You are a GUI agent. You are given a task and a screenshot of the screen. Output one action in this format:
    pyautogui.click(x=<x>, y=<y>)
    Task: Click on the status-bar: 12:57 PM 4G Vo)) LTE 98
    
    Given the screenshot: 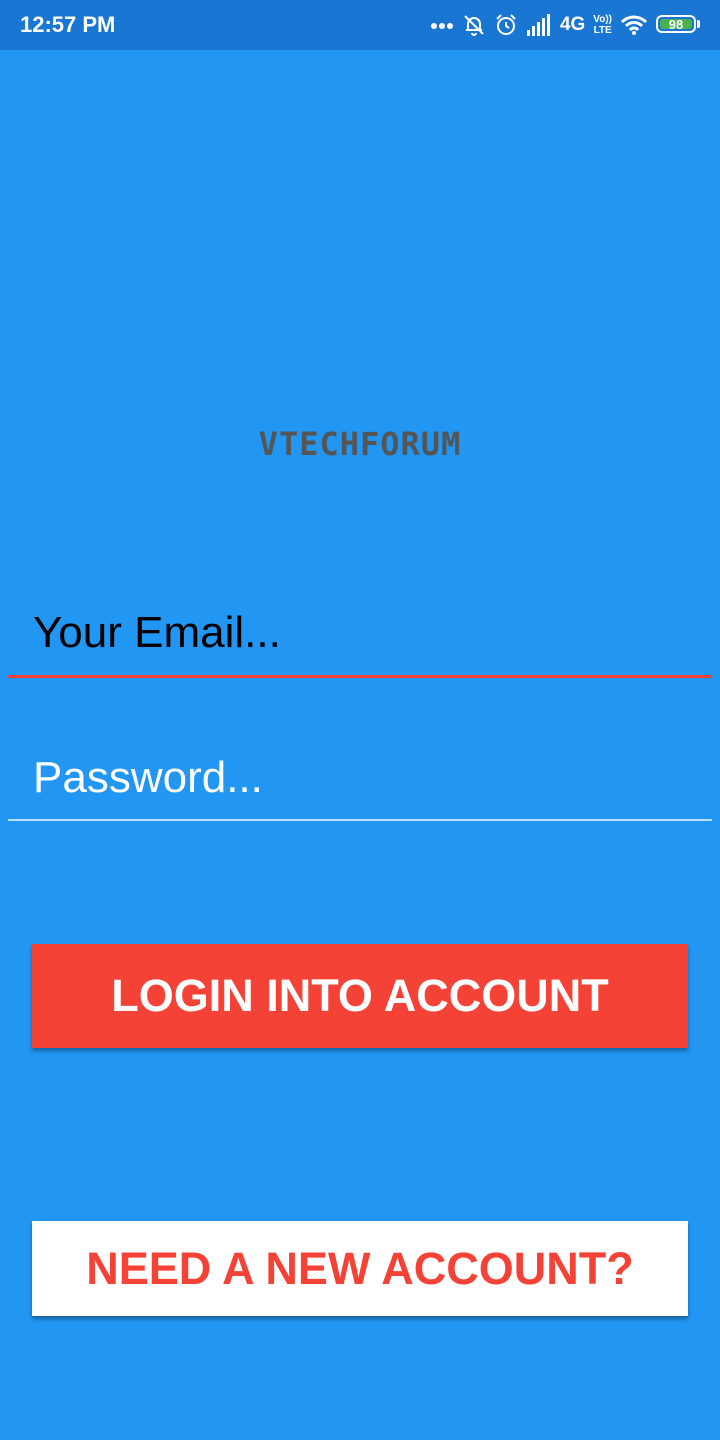 What is the action you would take?
    pyautogui.click(x=360, y=25)
    